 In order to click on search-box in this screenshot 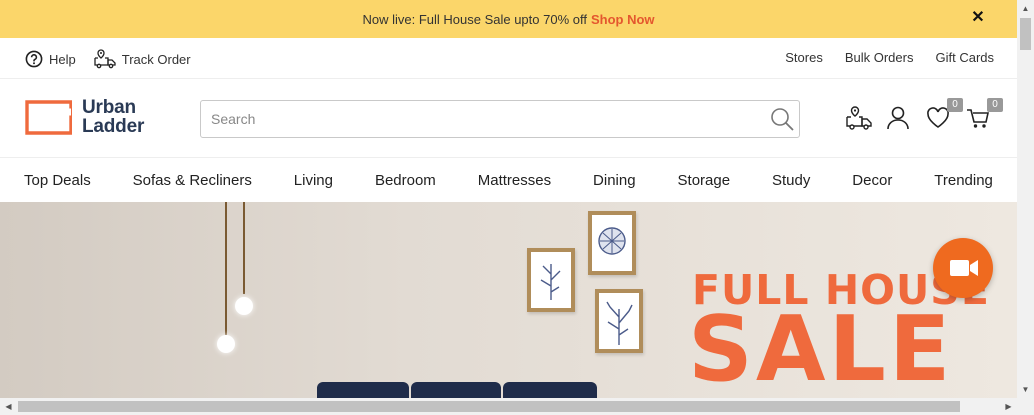, I will do `click(500, 119)`.